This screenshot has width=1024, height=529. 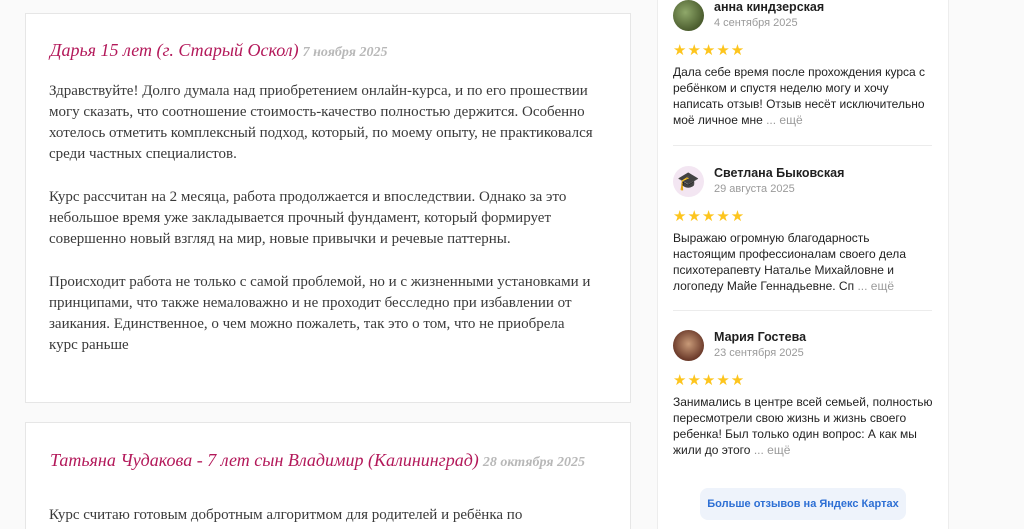 I want to click on reviewer-name: Мария Гостева, so click(x=760, y=337).